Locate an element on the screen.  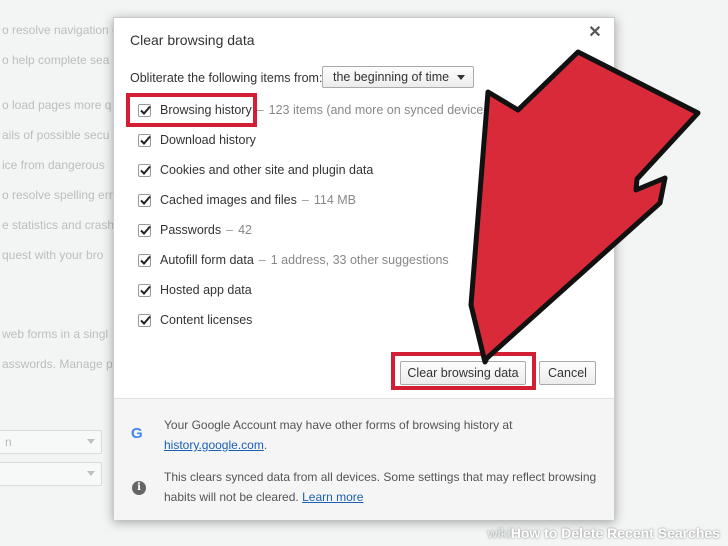
watermark-title: How to Delete Recent Searches is located at coordinates (615, 533).